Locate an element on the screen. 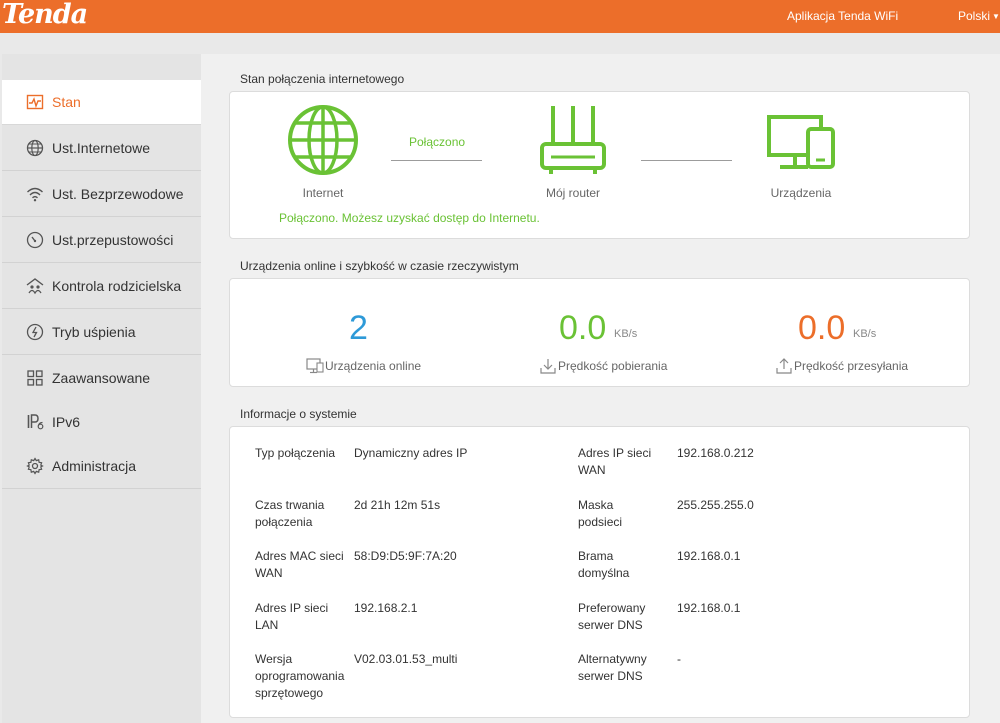 The image size is (1000, 723). download-speed-value: 0.0 is located at coordinates (583, 328).